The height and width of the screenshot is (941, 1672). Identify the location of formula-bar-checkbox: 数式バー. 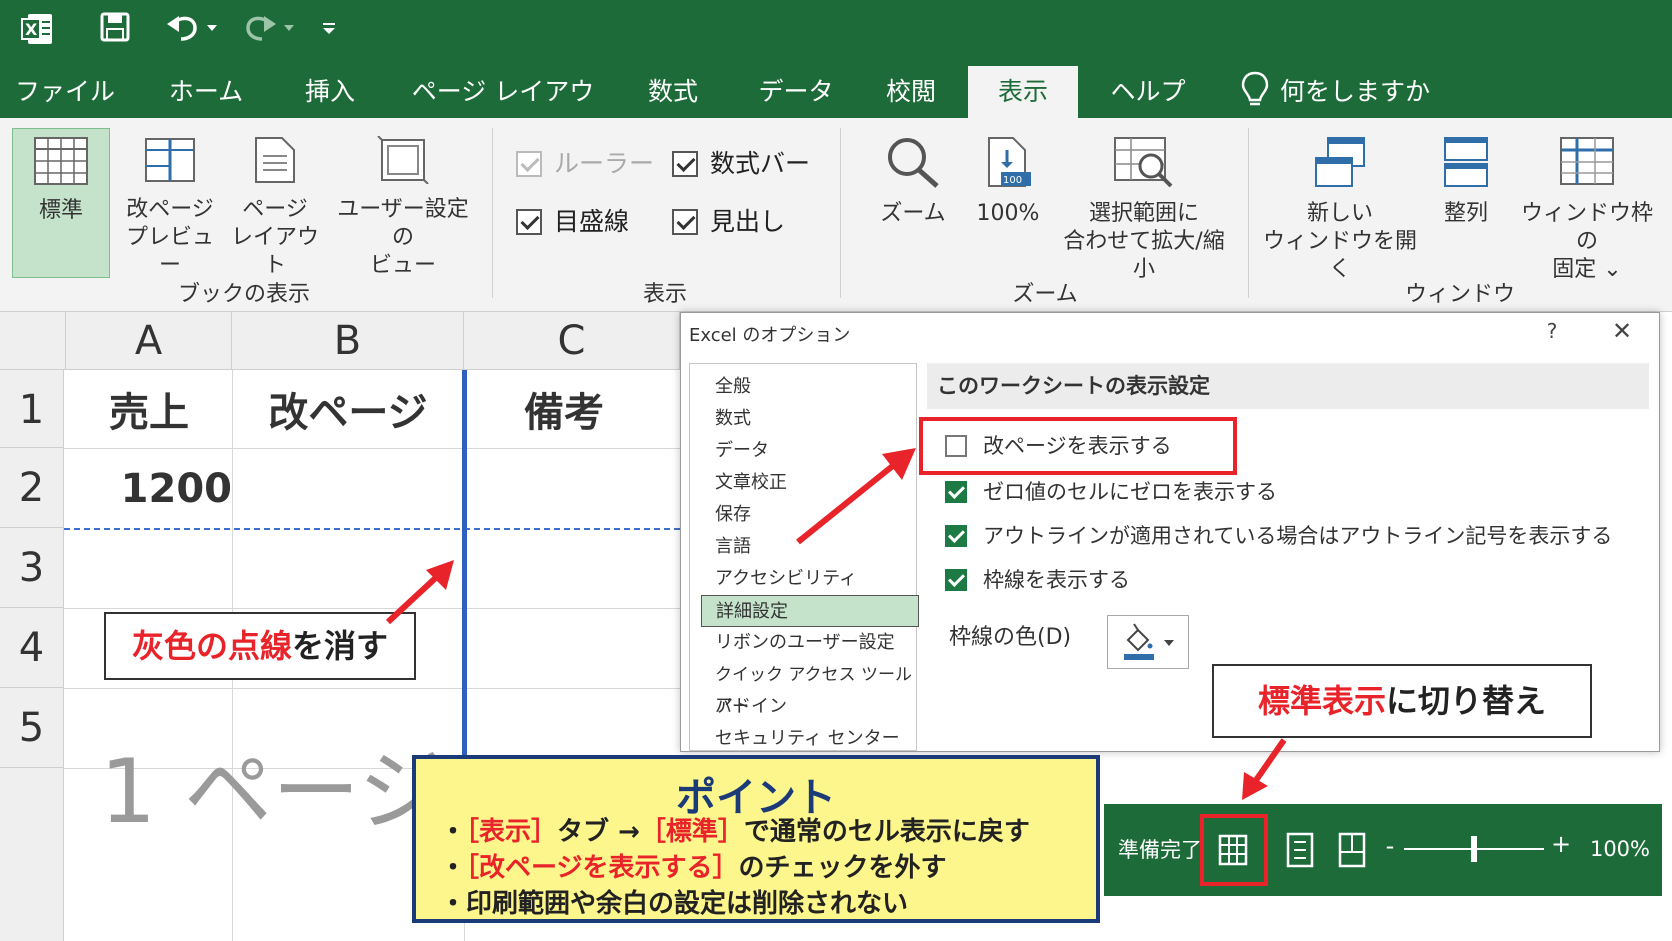
(747, 164).